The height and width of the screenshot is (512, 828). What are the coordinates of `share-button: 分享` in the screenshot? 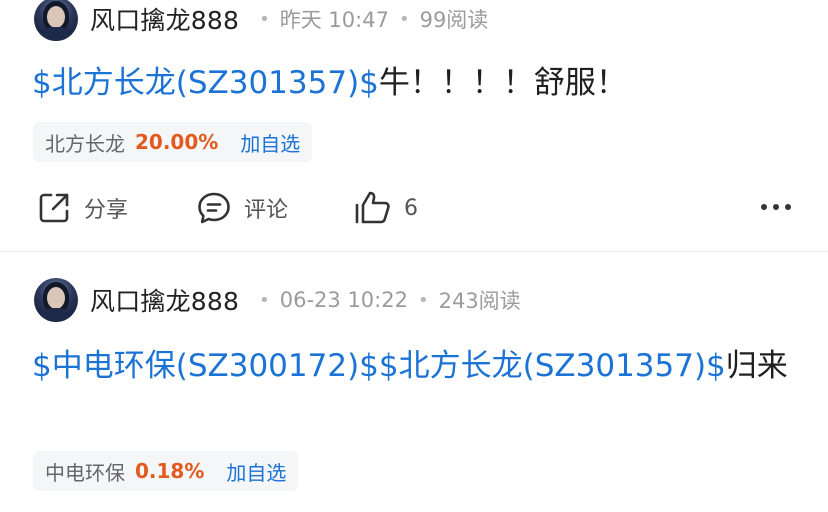 It's located at (82, 208).